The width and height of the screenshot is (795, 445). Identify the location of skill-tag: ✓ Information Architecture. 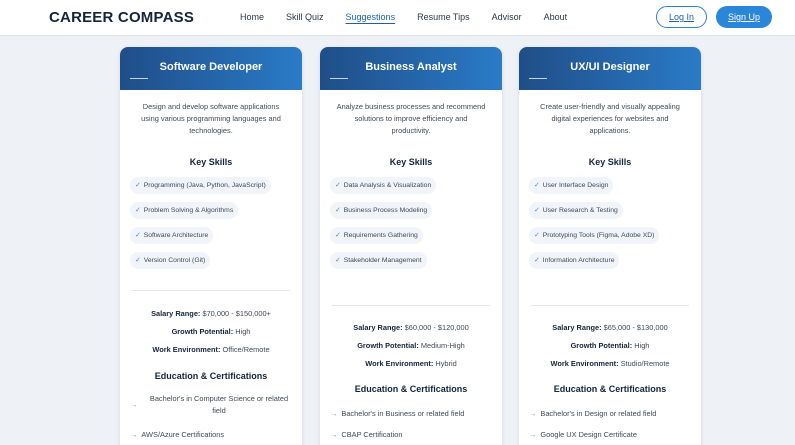
(574, 260).